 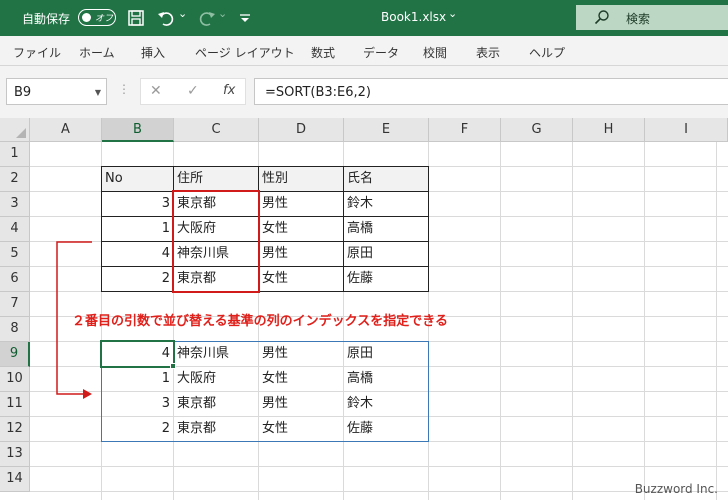 I want to click on annotation-text: ２番目の引数で並び替える基準の列のインデックスを指定できる, so click(x=260, y=321).